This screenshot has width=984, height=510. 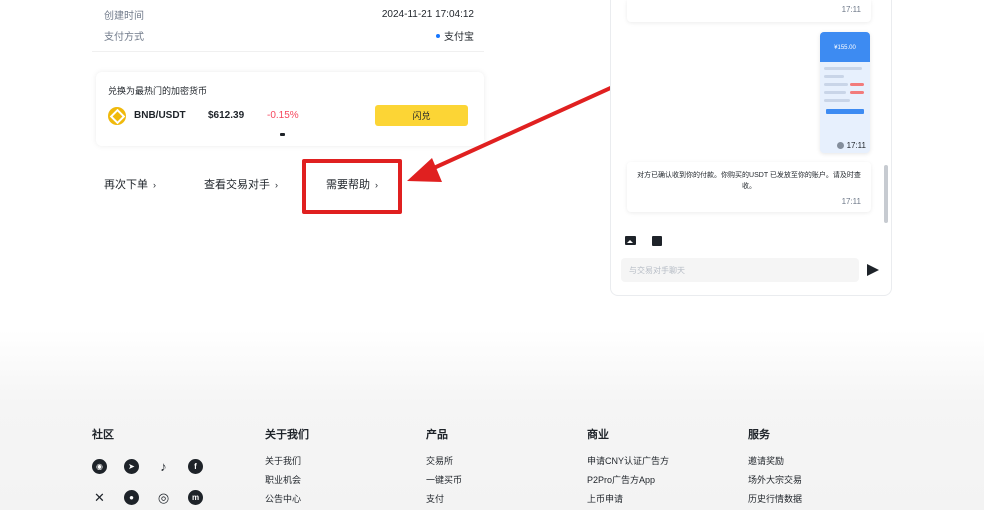 What do you see at coordinates (160, 115) in the screenshot?
I see `trading-pair: BNB/USDT` at bounding box center [160, 115].